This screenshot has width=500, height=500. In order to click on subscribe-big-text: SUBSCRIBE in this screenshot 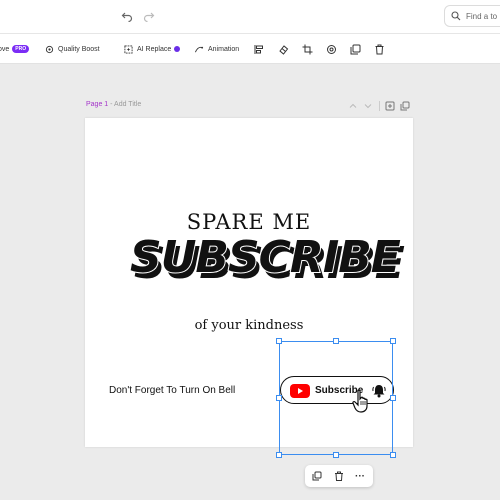, I will do `click(265, 257)`.